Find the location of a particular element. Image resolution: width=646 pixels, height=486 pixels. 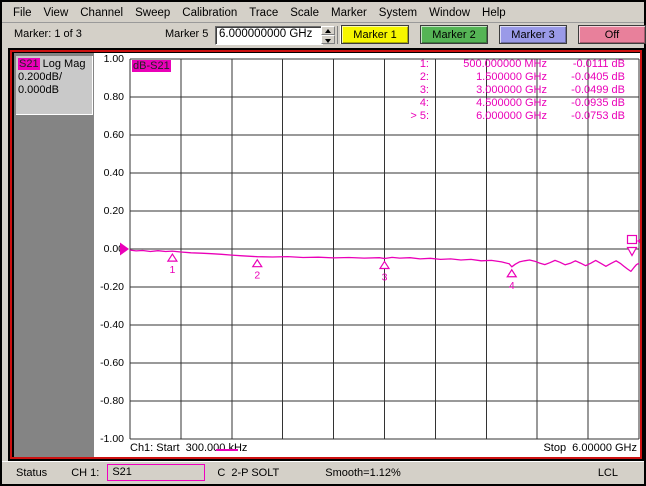

menu-view: View is located at coordinates (56, 13).